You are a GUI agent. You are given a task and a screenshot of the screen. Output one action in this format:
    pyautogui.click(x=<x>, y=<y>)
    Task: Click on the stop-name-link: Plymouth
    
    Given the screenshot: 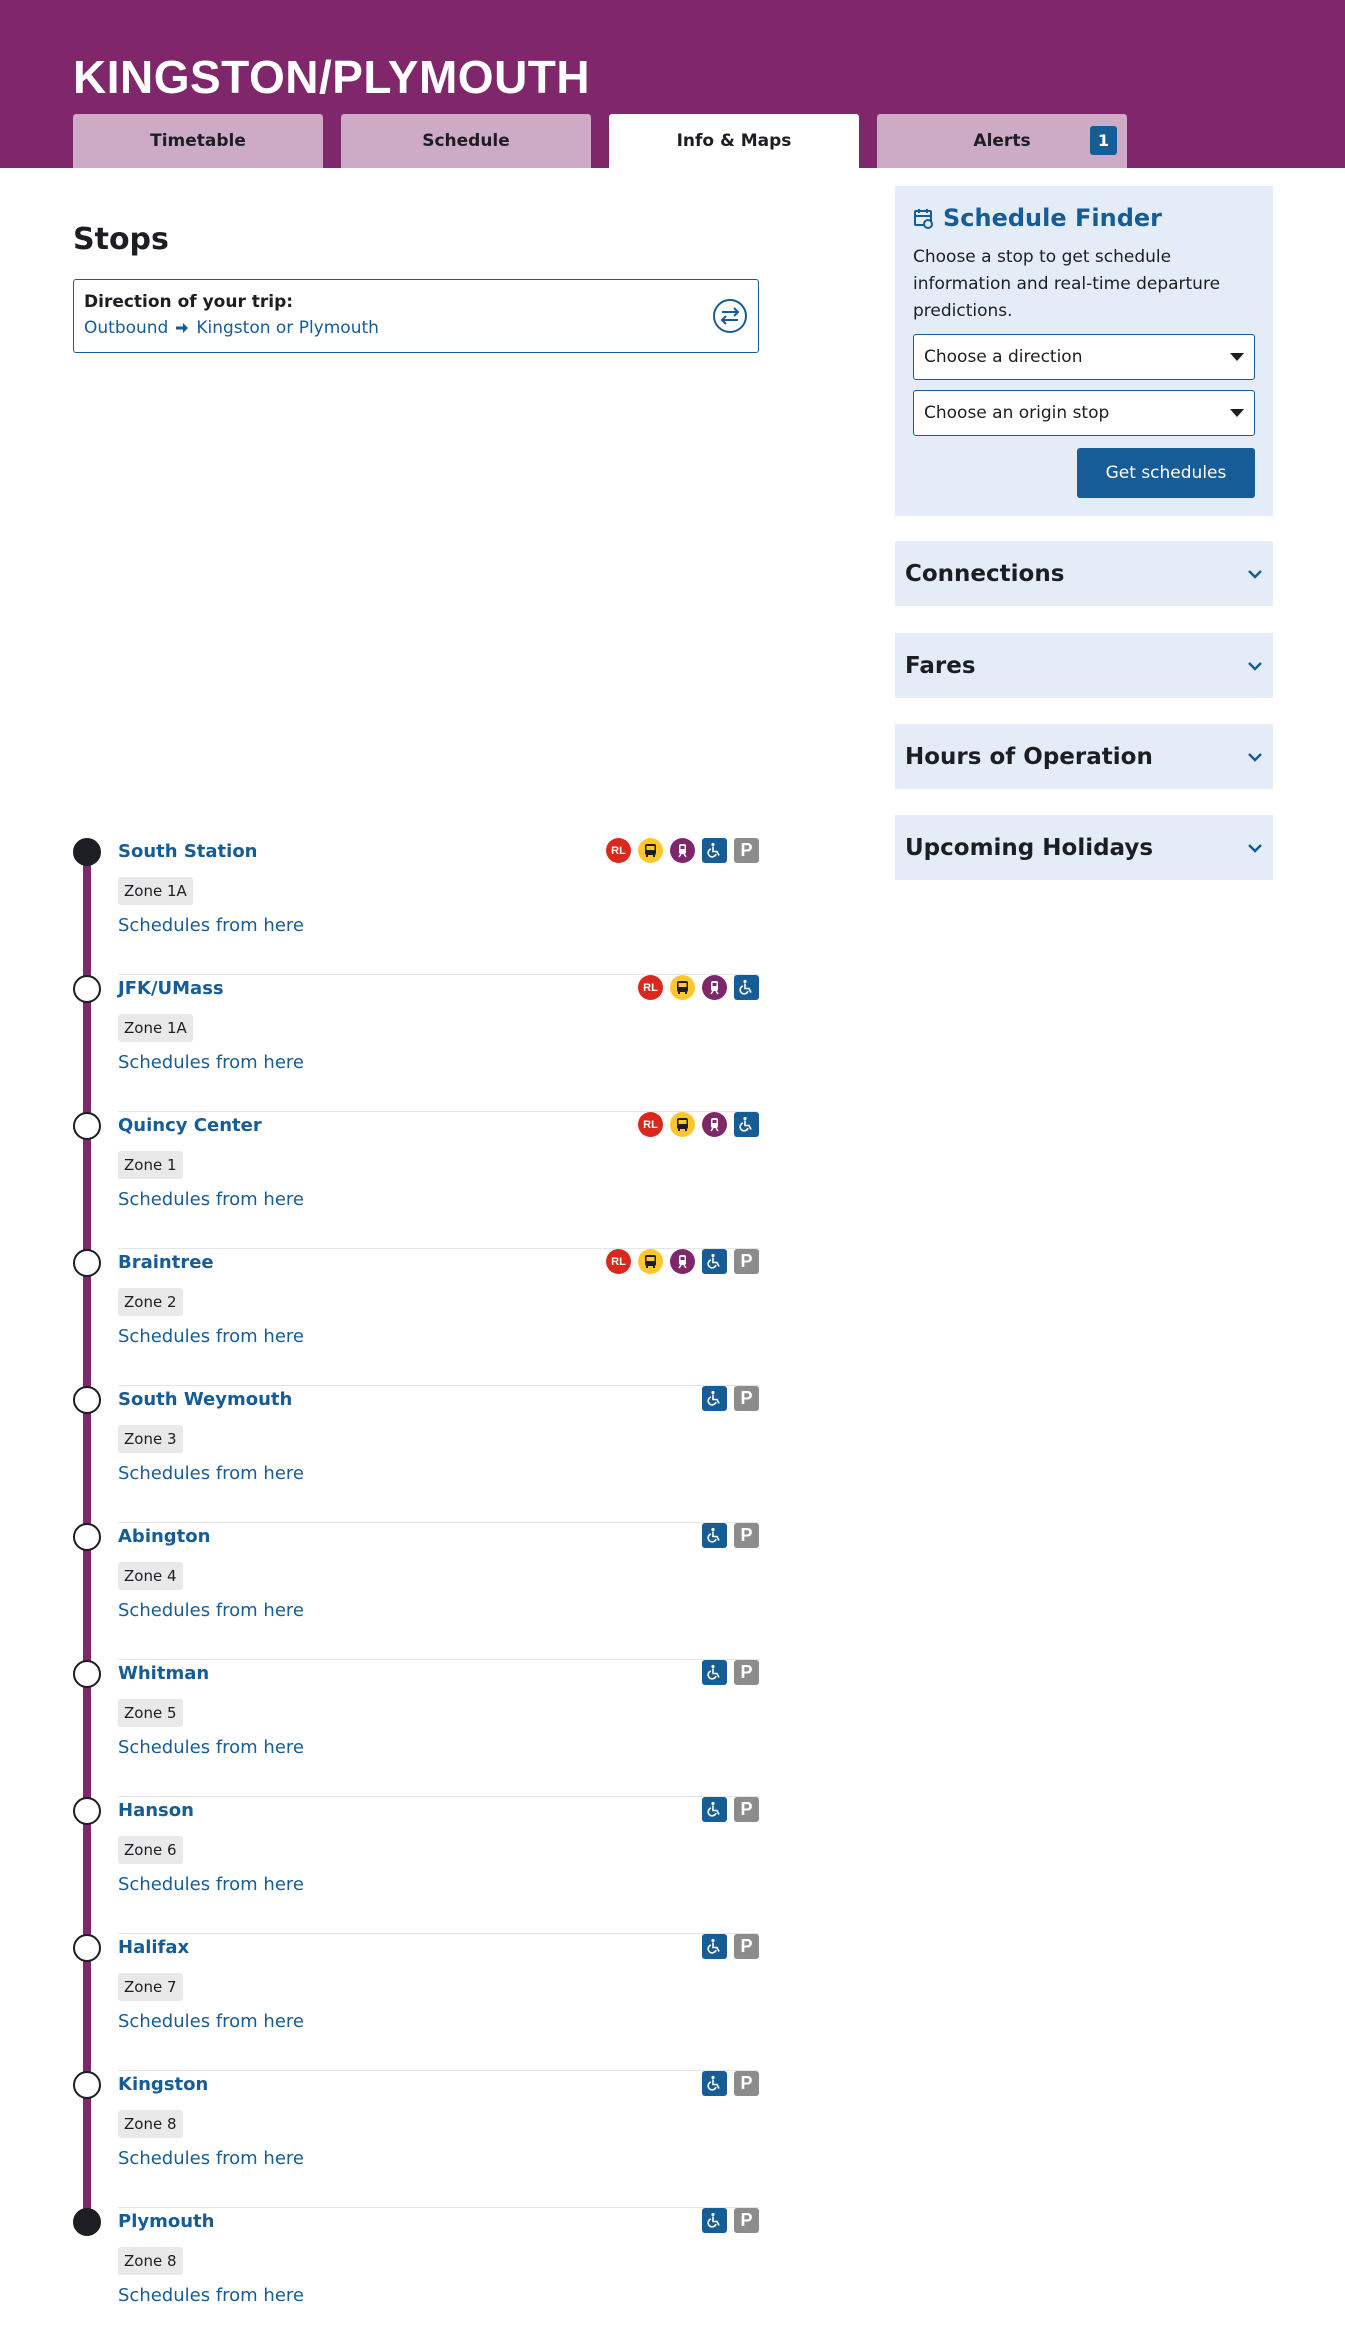 What is the action you would take?
    pyautogui.click(x=166, y=2221)
    